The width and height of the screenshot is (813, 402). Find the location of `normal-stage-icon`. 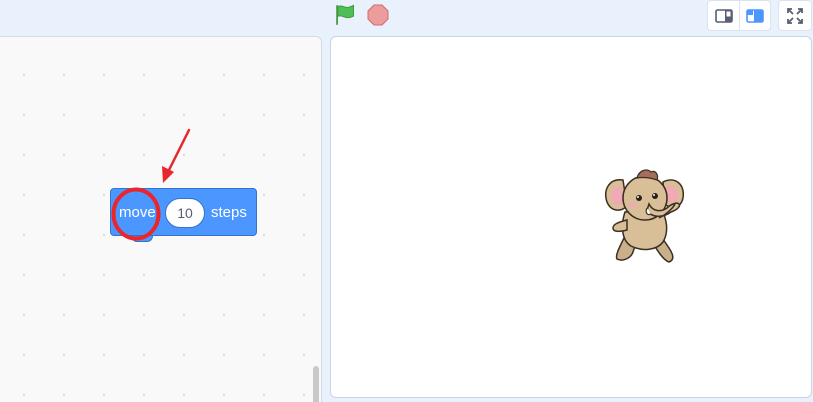

normal-stage-icon is located at coordinates (755, 15).